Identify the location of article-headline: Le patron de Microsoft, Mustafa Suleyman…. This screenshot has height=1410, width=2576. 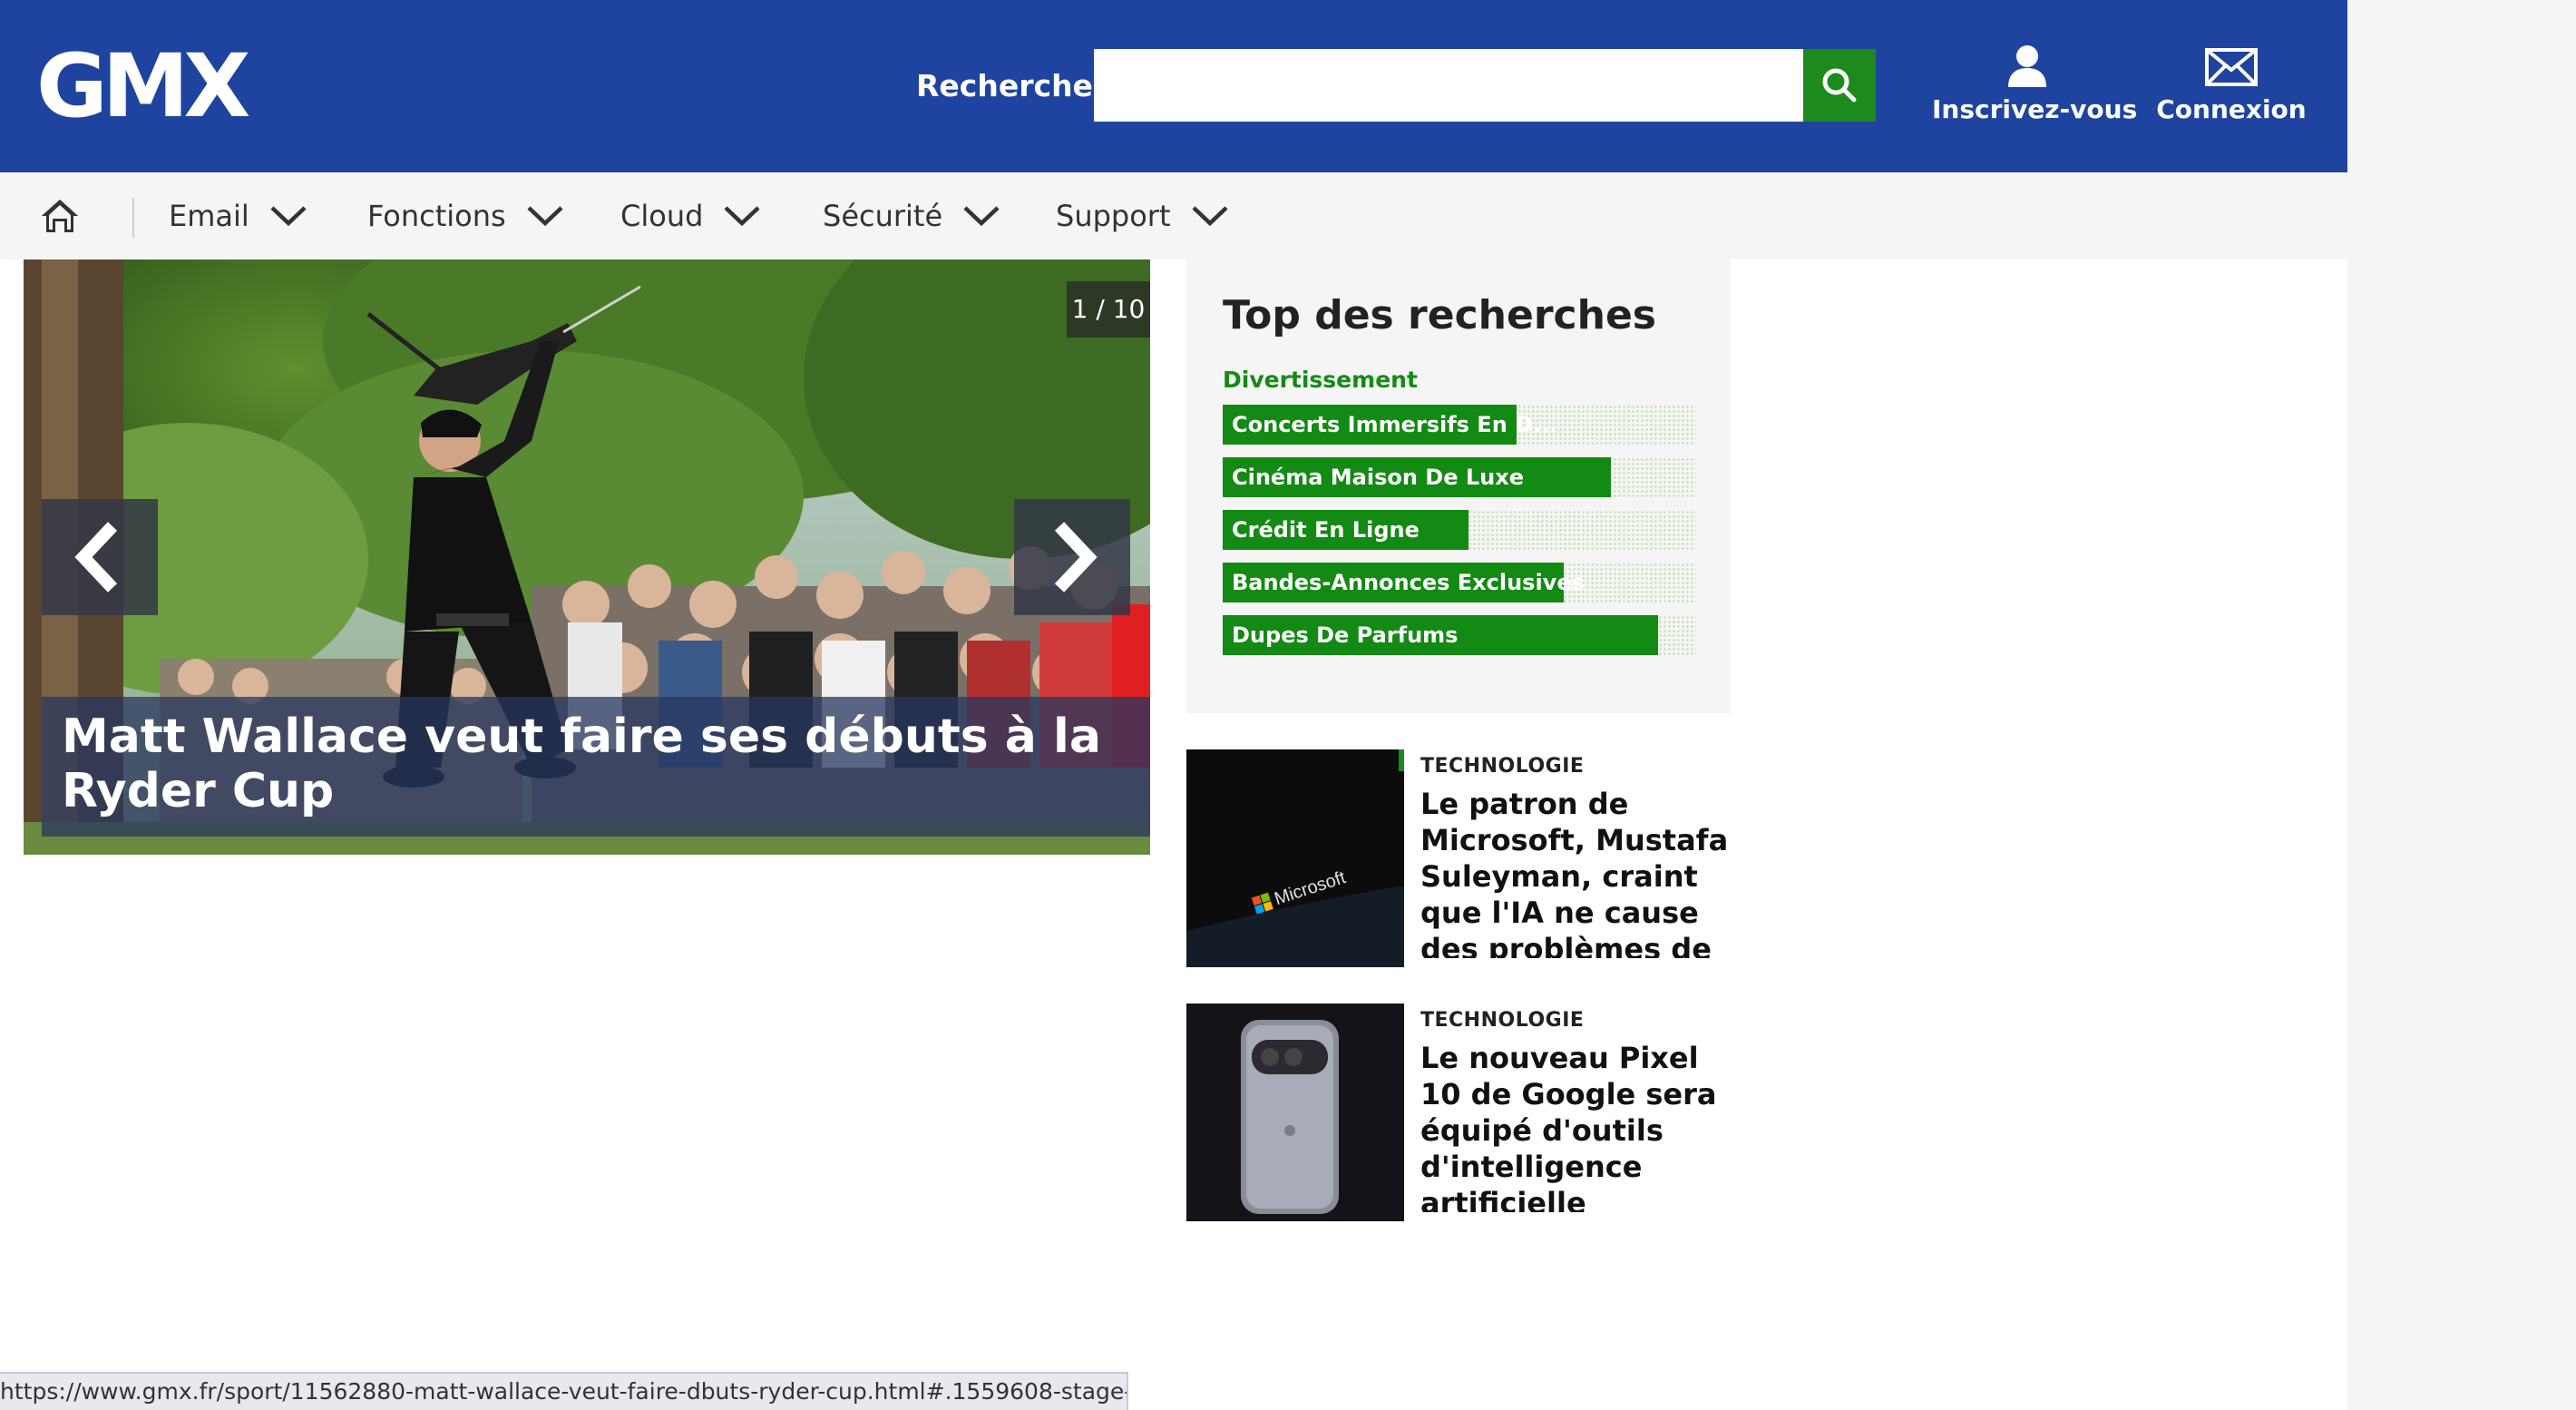
(1574, 872).